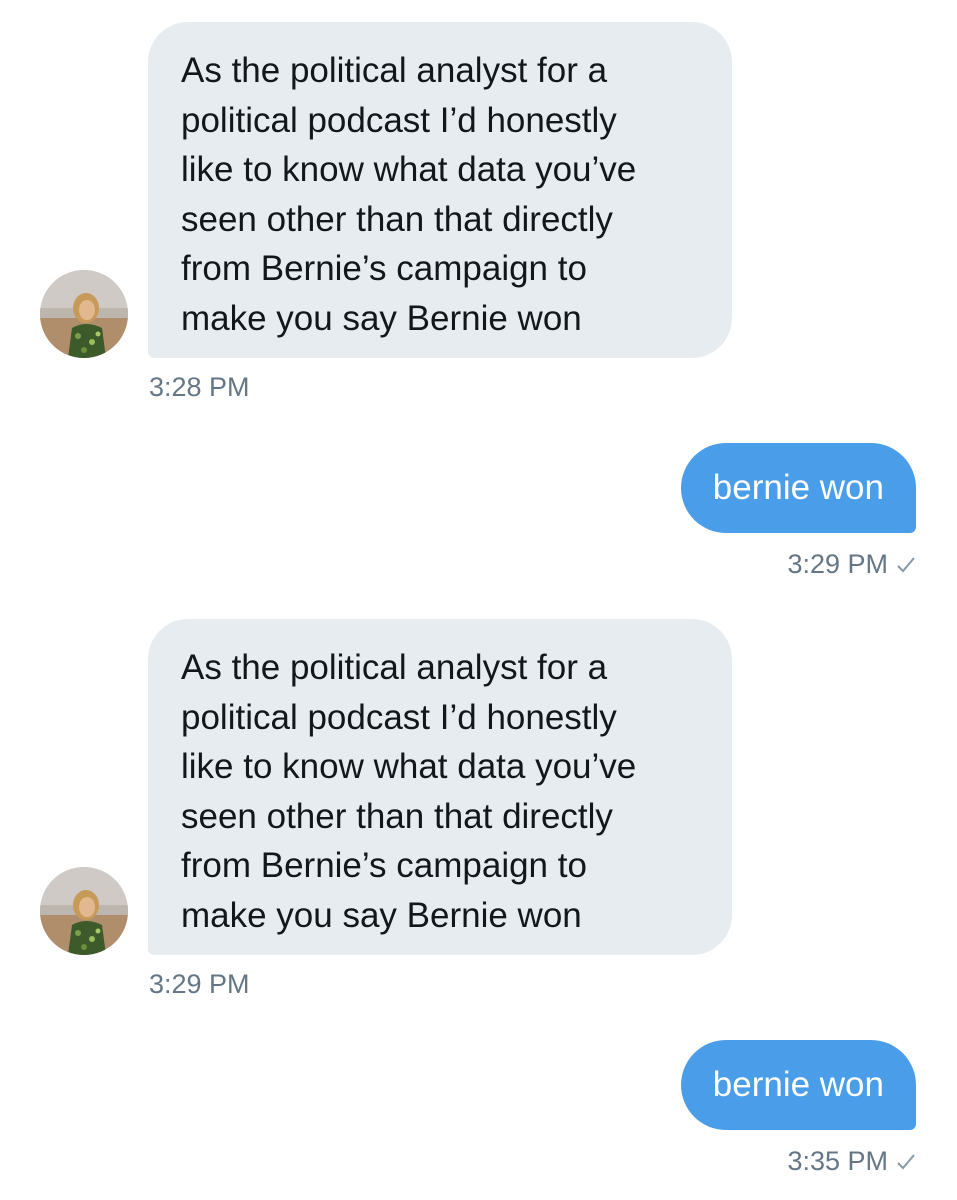 This screenshot has height=1200, width=957. Describe the element at coordinates (837, 1161) in the screenshot. I see `message-timestamp: 3:35 PM` at that location.